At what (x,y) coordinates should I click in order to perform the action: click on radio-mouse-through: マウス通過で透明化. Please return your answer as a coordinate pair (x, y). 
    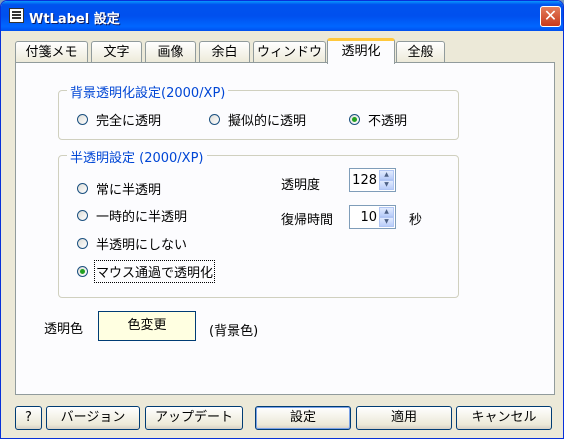
    Looking at the image, I should click on (146, 271).